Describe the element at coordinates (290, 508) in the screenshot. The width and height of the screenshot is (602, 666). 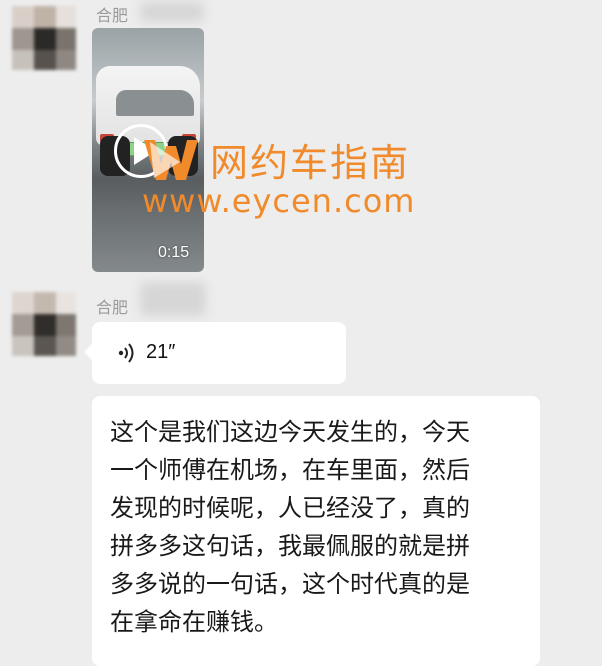
I see `message-line: 发现的时候呢，人已经没了，真的` at that location.